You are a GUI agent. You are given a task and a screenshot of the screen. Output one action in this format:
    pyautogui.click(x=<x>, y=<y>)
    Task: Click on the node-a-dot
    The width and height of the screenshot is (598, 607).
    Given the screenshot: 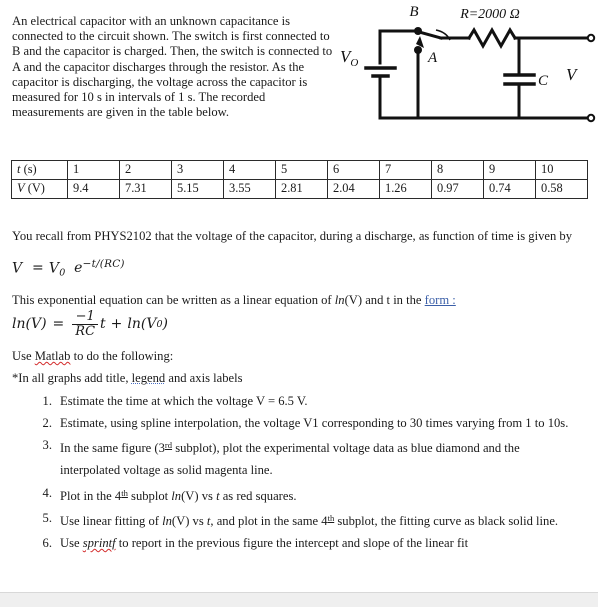 What is the action you would take?
    pyautogui.click(x=418, y=50)
    